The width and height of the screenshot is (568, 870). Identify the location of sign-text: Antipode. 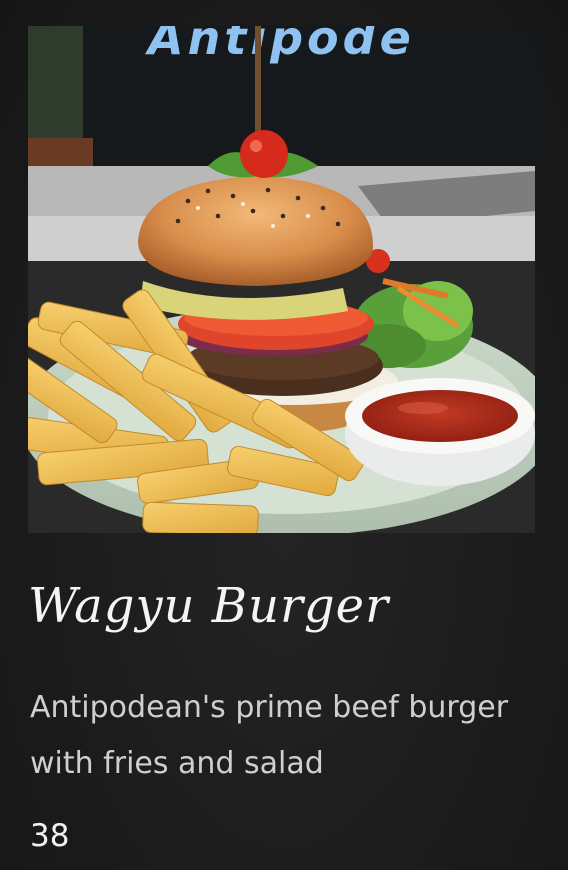
(280, 45).